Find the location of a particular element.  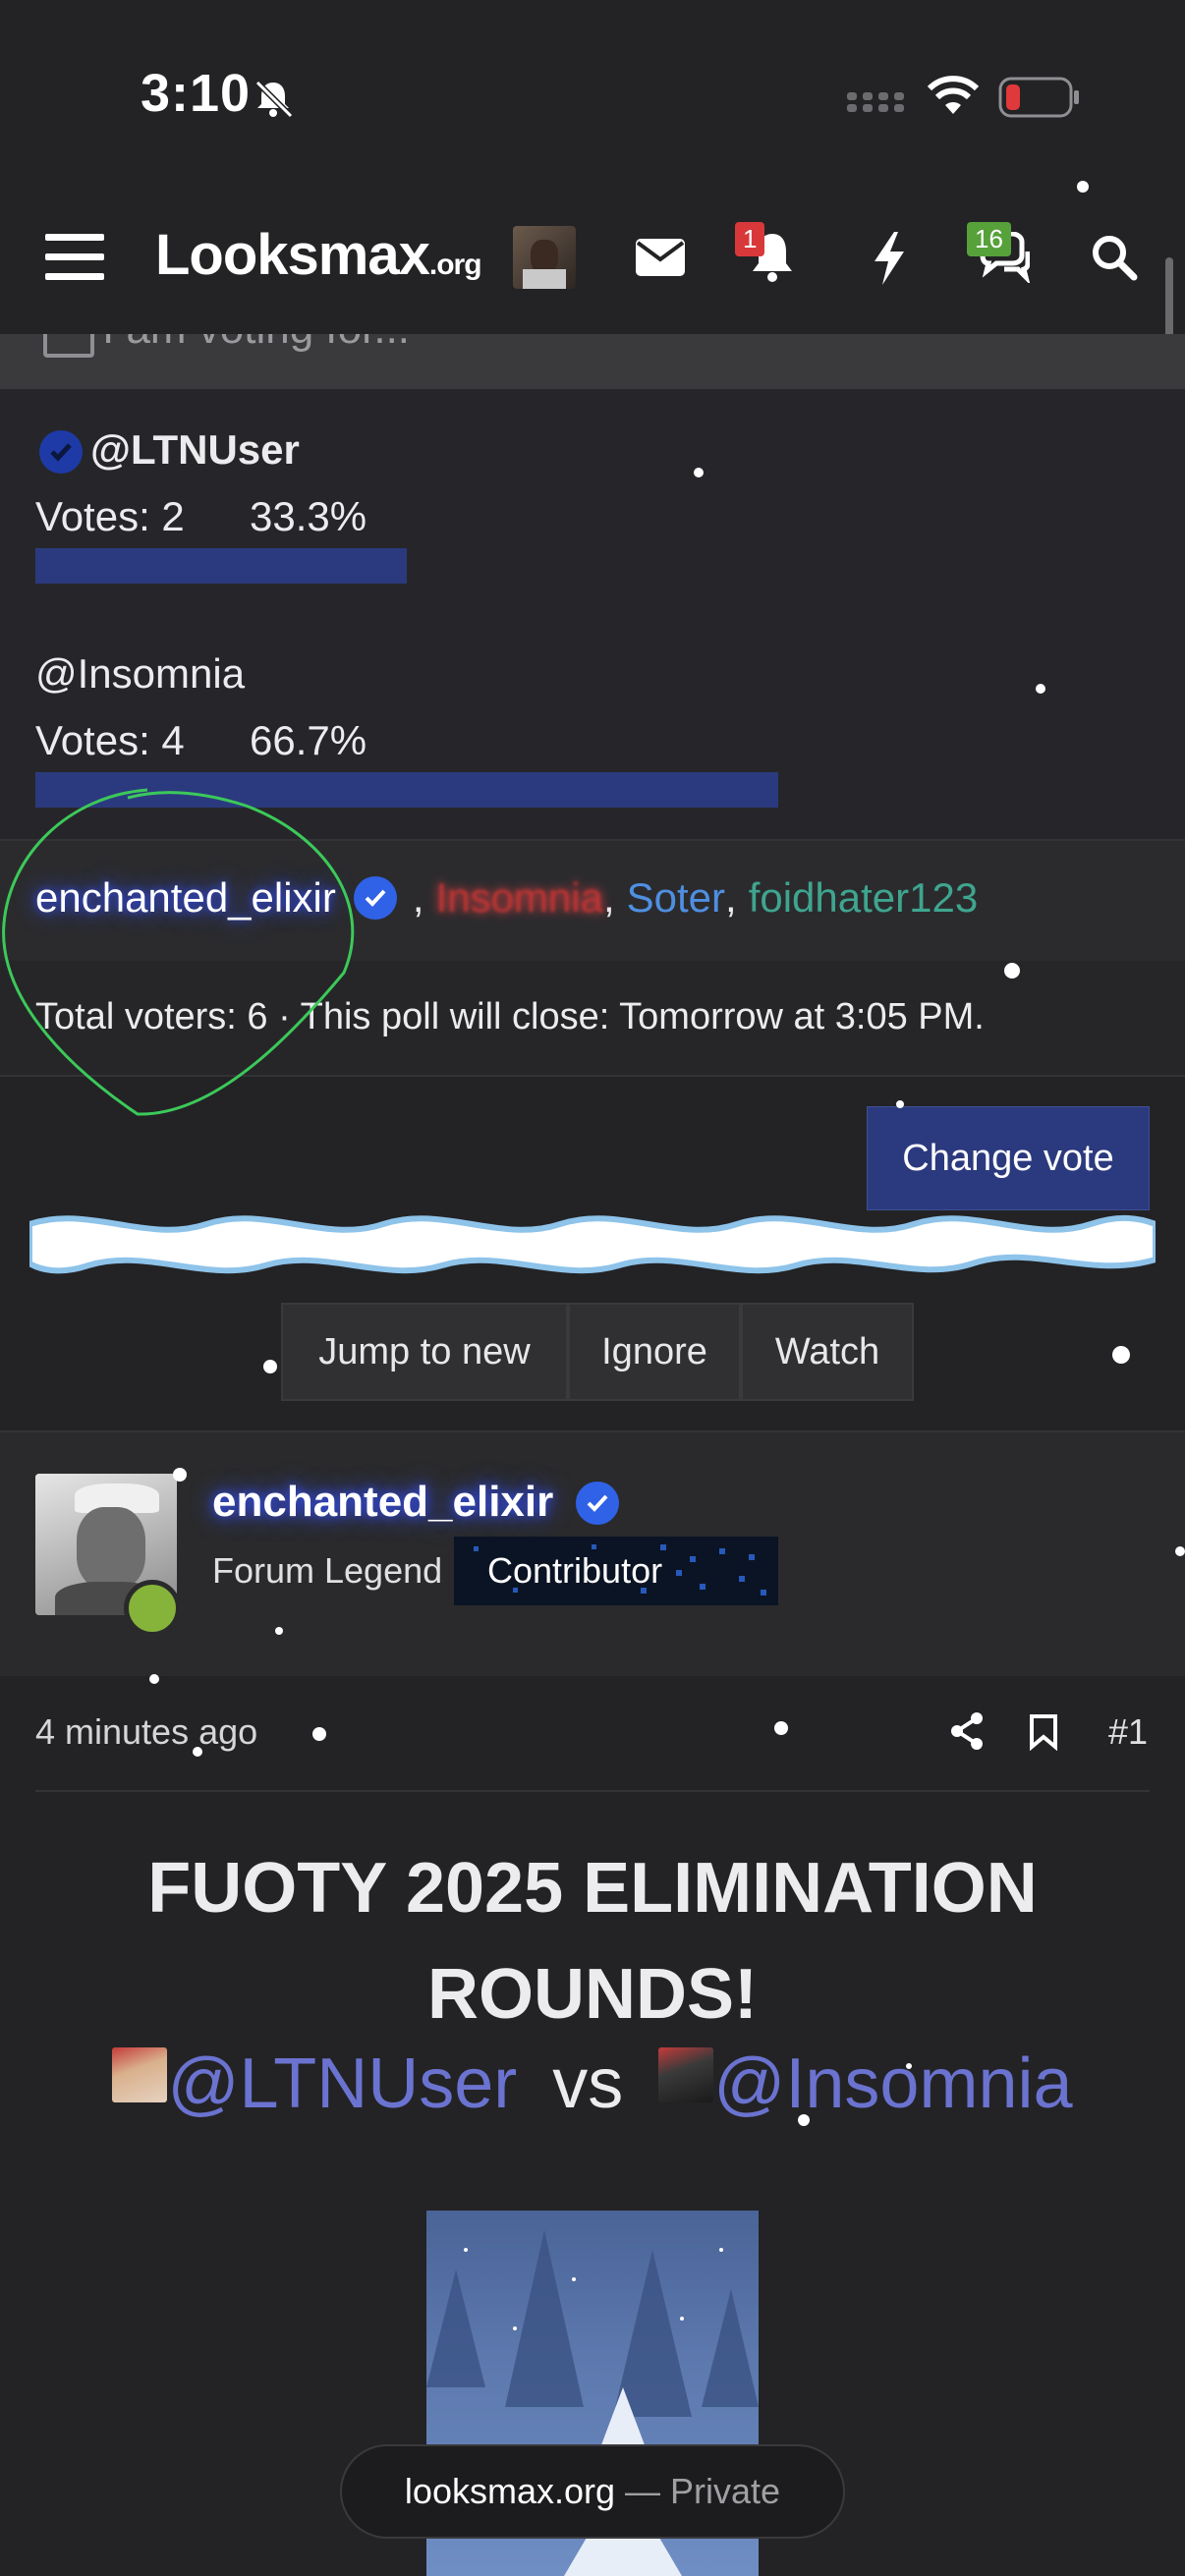

poll-option-votes: Votes: 4 is located at coordinates (110, 740).